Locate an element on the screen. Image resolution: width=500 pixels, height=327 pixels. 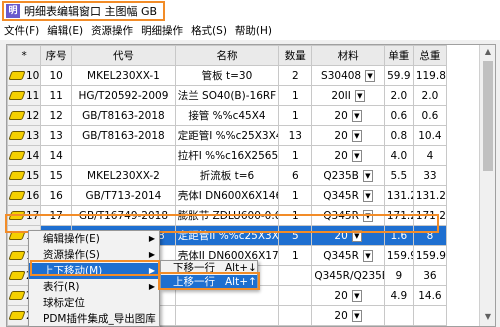
qty-cell: 5 is located at coordinates (295, 235).